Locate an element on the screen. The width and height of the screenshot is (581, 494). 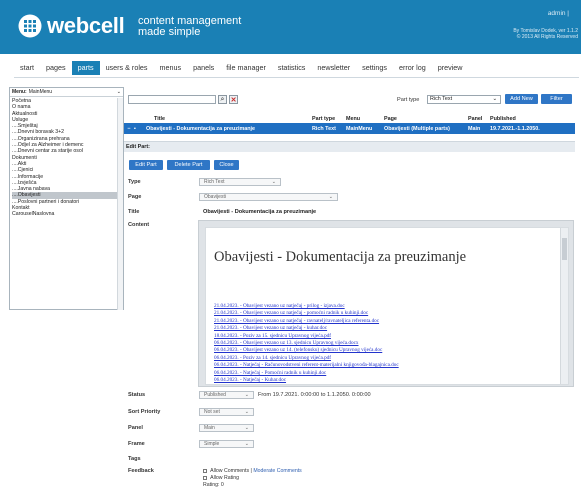
search-button: ⌕ is located at coordinates (222, 99).